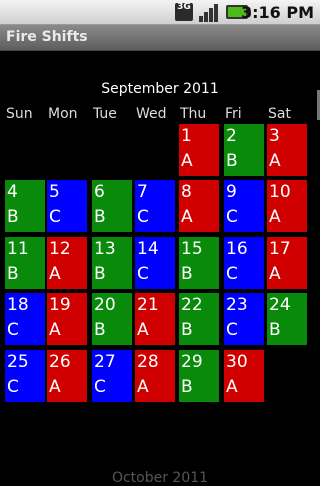 The height and width of the screenshot is (486, 320). I want to click on day-cell: 19 A, so click(67, 319).